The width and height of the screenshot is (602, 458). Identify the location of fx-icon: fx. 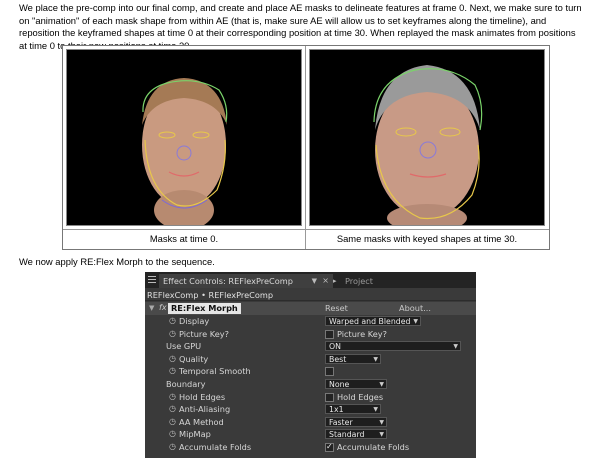
(163, 308).